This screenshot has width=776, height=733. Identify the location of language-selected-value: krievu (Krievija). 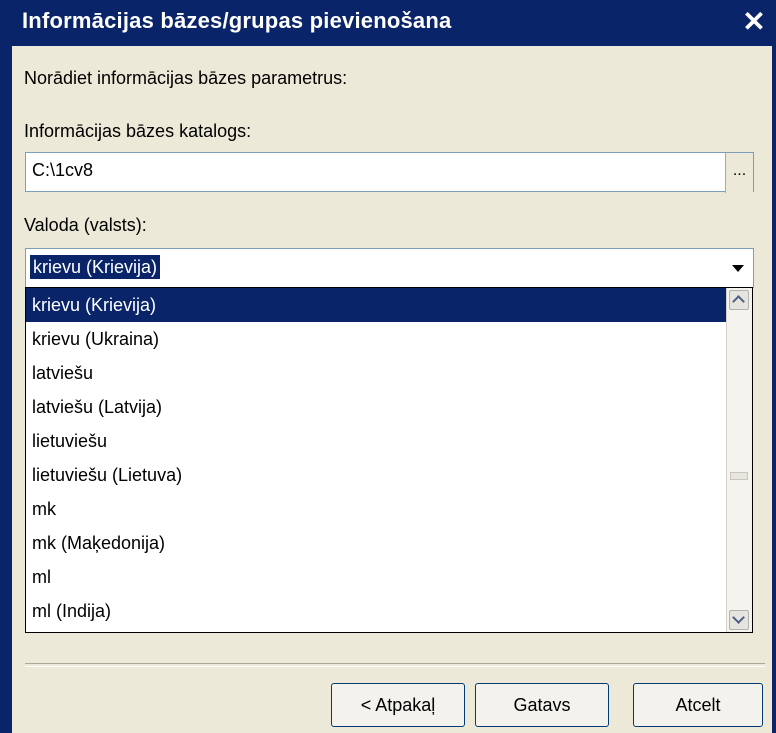
(95, 267).